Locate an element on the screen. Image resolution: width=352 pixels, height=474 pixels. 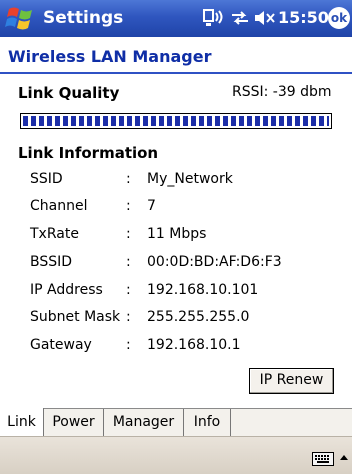
info-label: IP Address is located at coordinates (66, 290).